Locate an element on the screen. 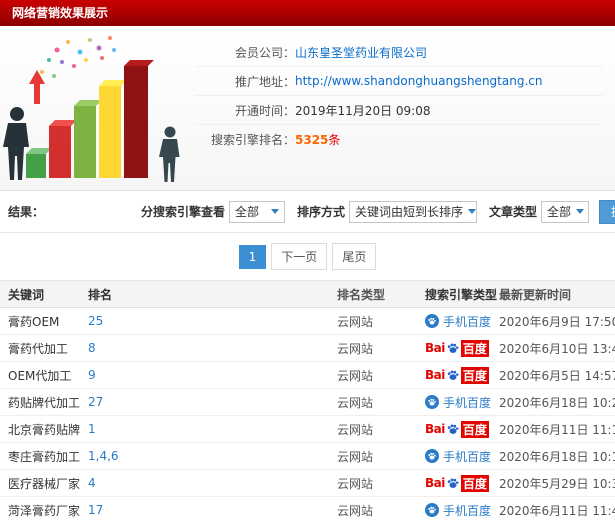  open-time-row: 开通时间： 2019年11月20日 09:08 is located at coordinates (399, 110).